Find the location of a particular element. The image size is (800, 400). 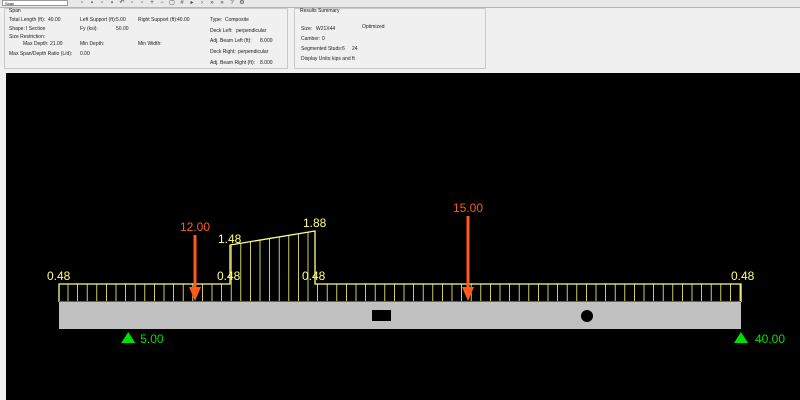

right-support-value: 40.00 is located at coordinates (183, 20).